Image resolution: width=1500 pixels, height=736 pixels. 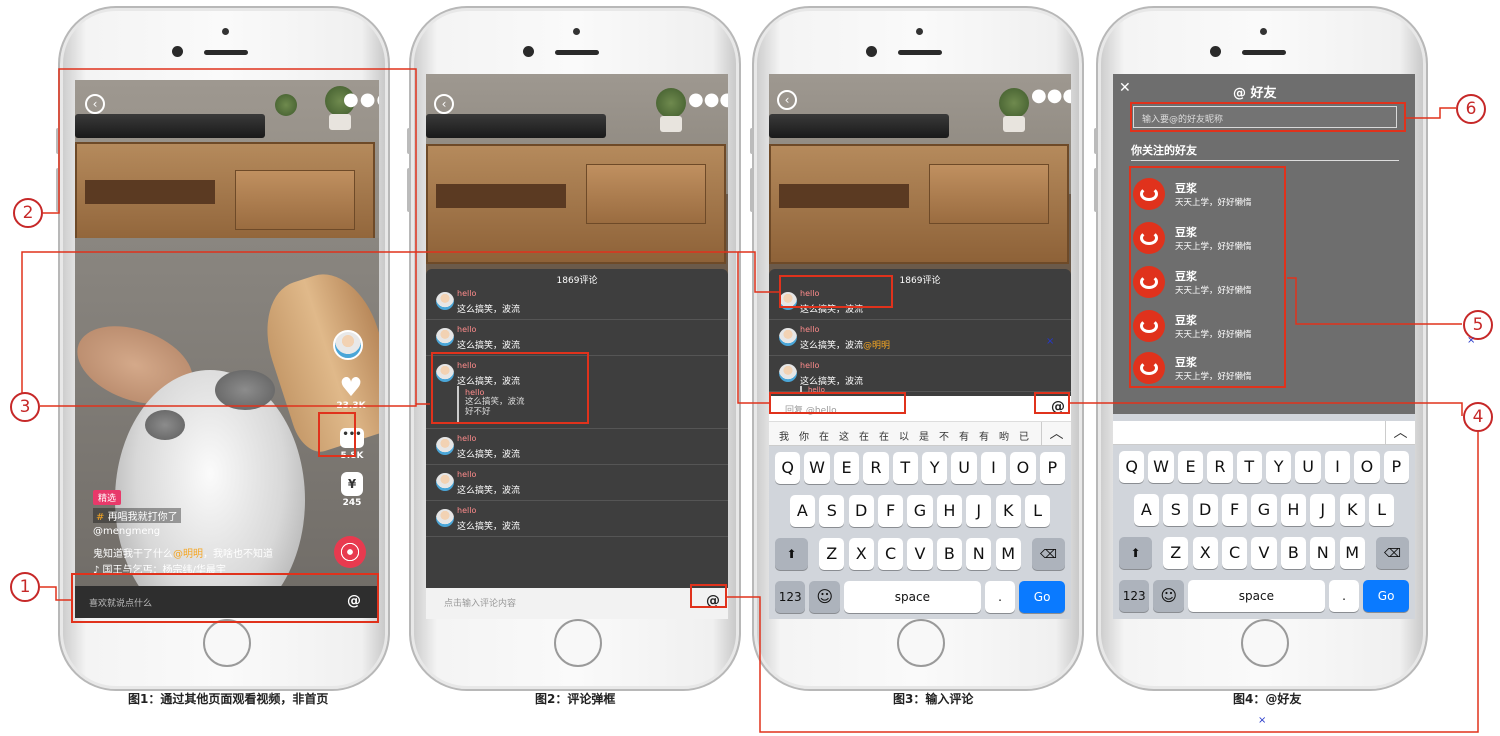 I want to click on key-w: W, so click(x=1161, y=467).